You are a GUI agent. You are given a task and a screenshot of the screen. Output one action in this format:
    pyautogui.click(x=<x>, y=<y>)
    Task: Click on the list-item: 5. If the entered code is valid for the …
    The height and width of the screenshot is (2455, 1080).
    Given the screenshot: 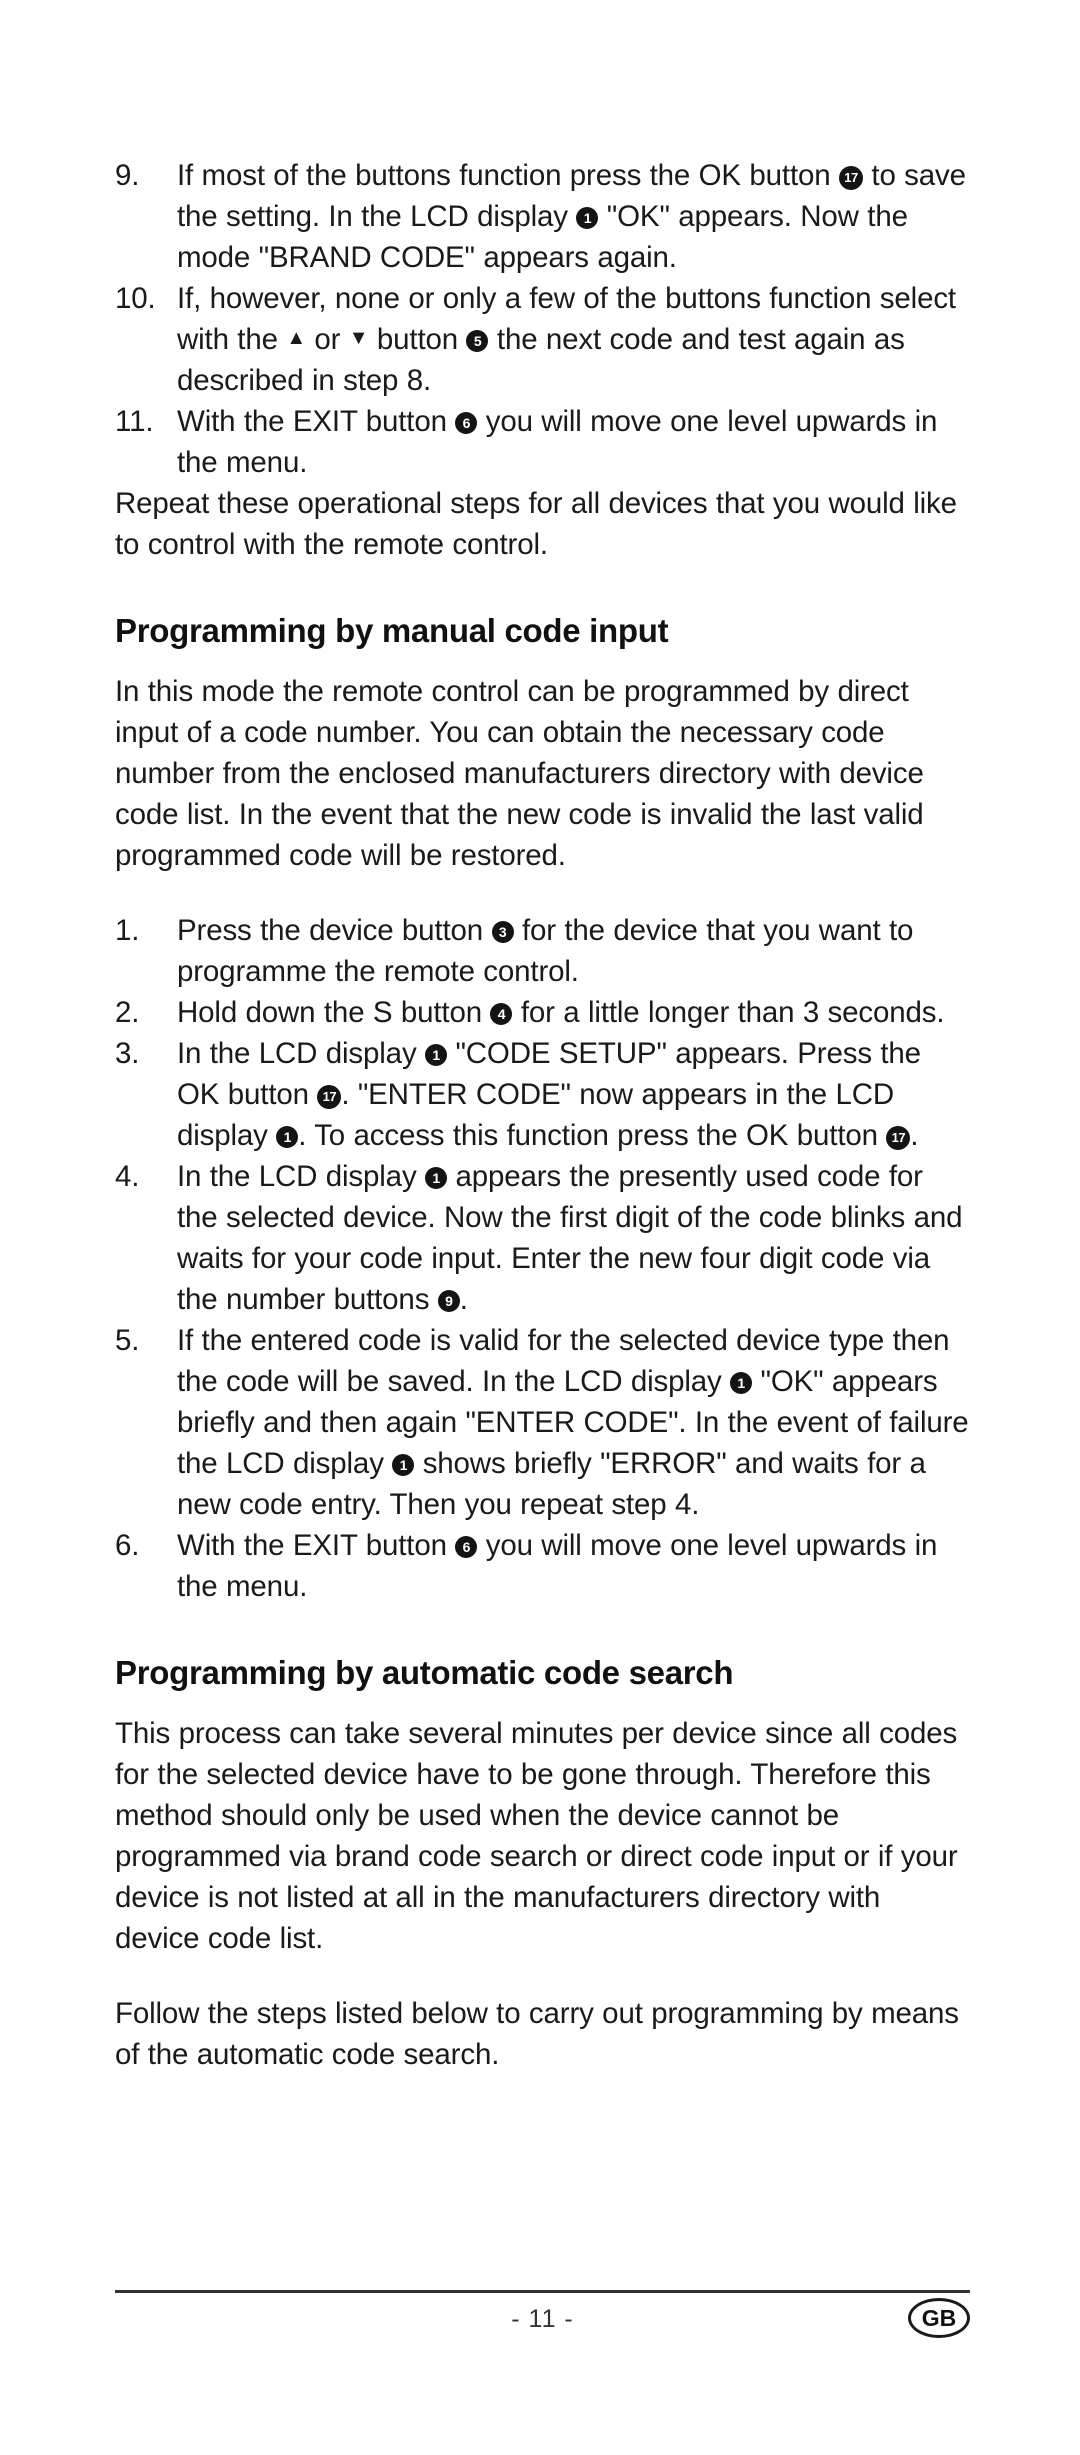 What is the action you would take?
    pyautogui.click(x=542, y=1422)
    